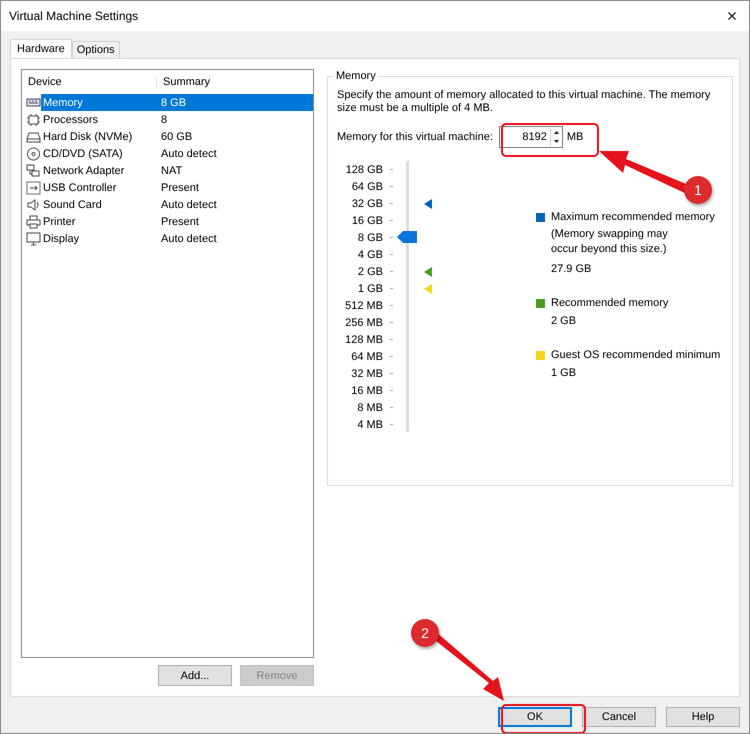 This screenshot has height=734, width=750. Describe the element at coordinates (33, 221) in the screenshot. I see `printer-icon` at that location.